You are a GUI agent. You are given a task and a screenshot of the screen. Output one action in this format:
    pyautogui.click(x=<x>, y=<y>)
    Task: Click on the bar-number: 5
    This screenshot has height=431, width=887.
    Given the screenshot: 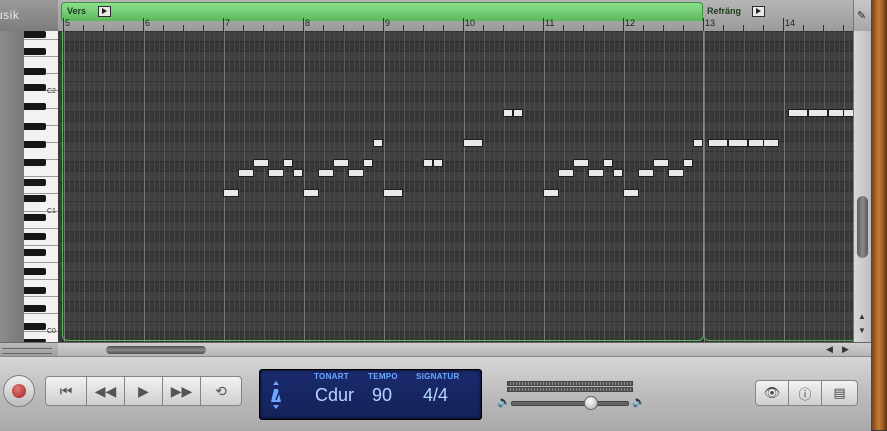 What is the action you would take?
    pyautogui.click(x=68, y=23)
    